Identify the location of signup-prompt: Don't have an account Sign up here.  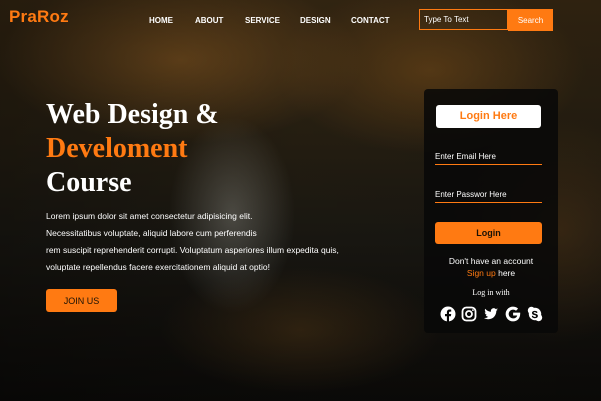
(491, 267).